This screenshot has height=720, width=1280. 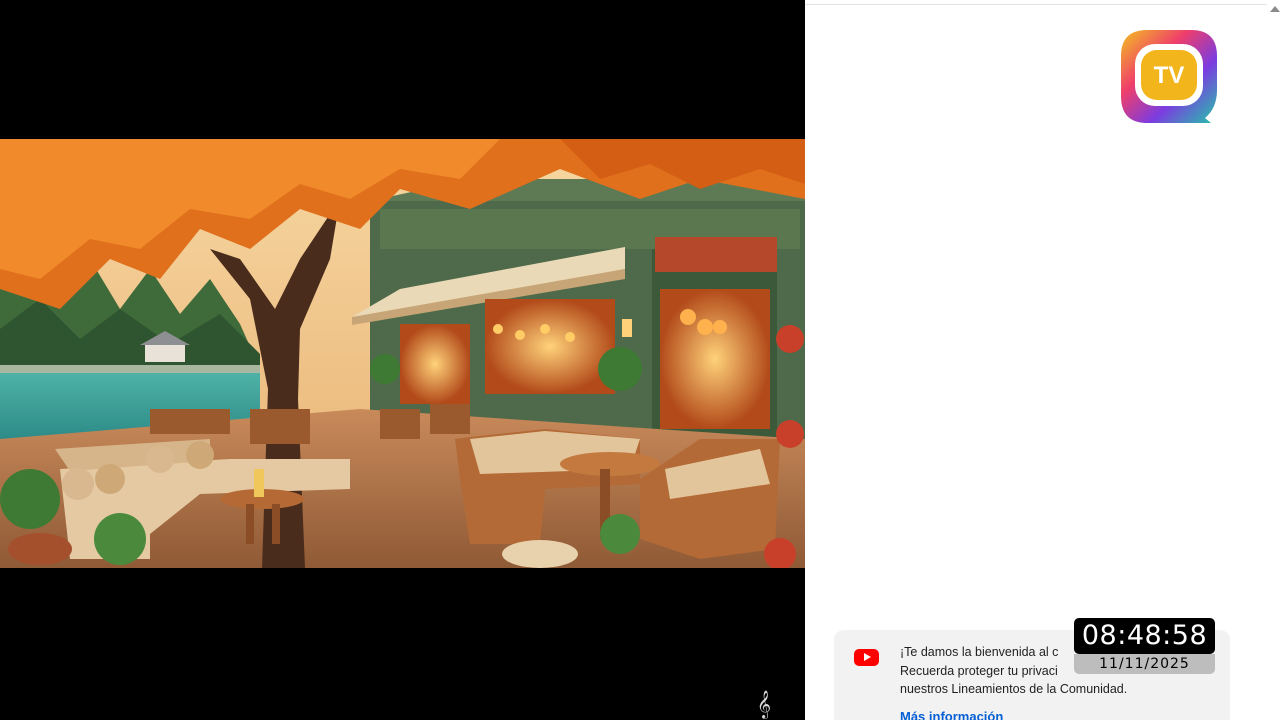 I want to click on welcome-line-3: nuestros Lineamientos de la Comunidad., so click(x=1014, y=689).